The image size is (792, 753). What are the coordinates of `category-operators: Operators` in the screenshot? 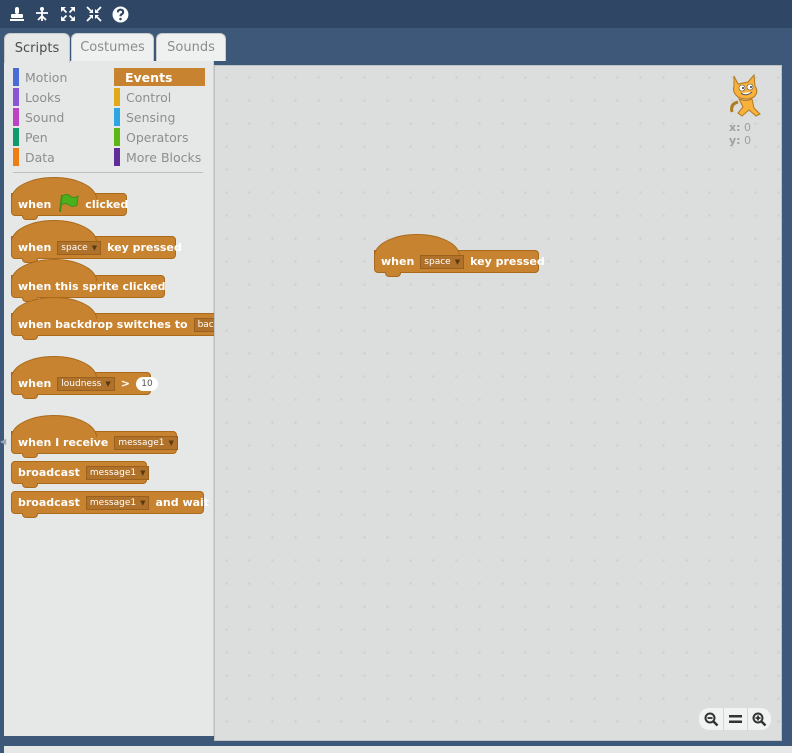 It's located at (151, 137).